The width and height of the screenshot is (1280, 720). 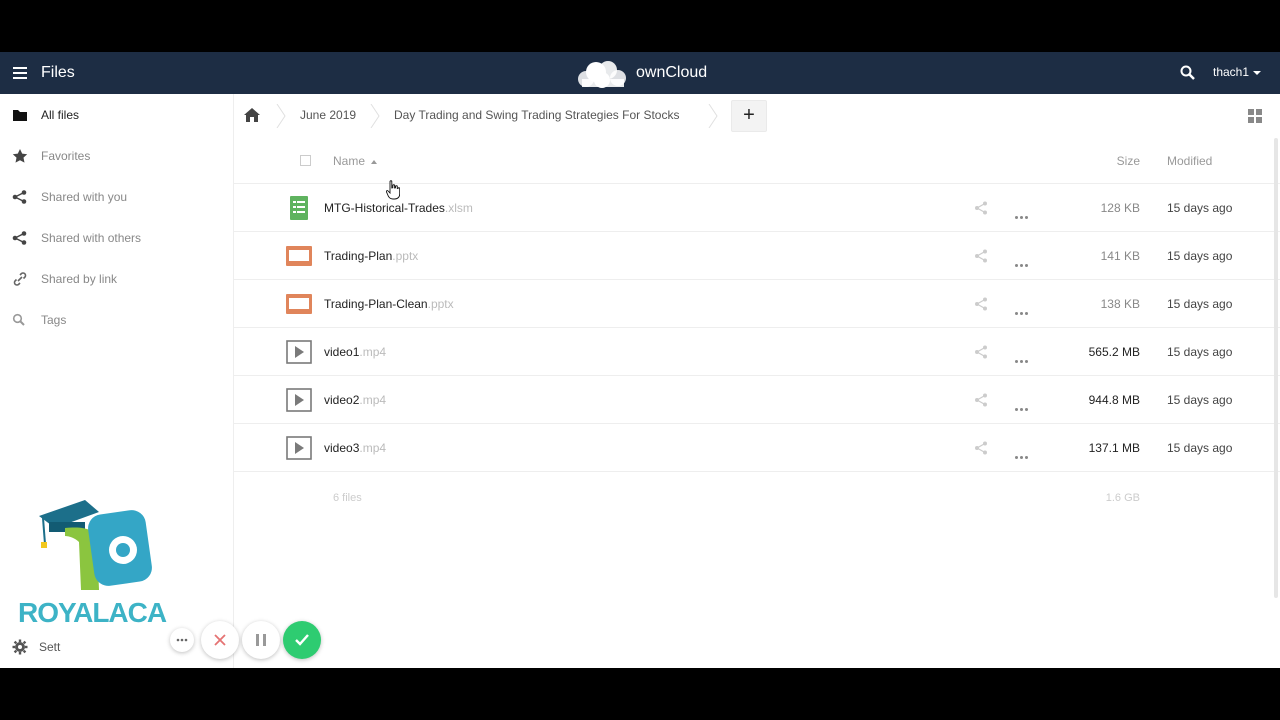 I want to click on file-name: video2.mp4, so click(x=355, y=400).